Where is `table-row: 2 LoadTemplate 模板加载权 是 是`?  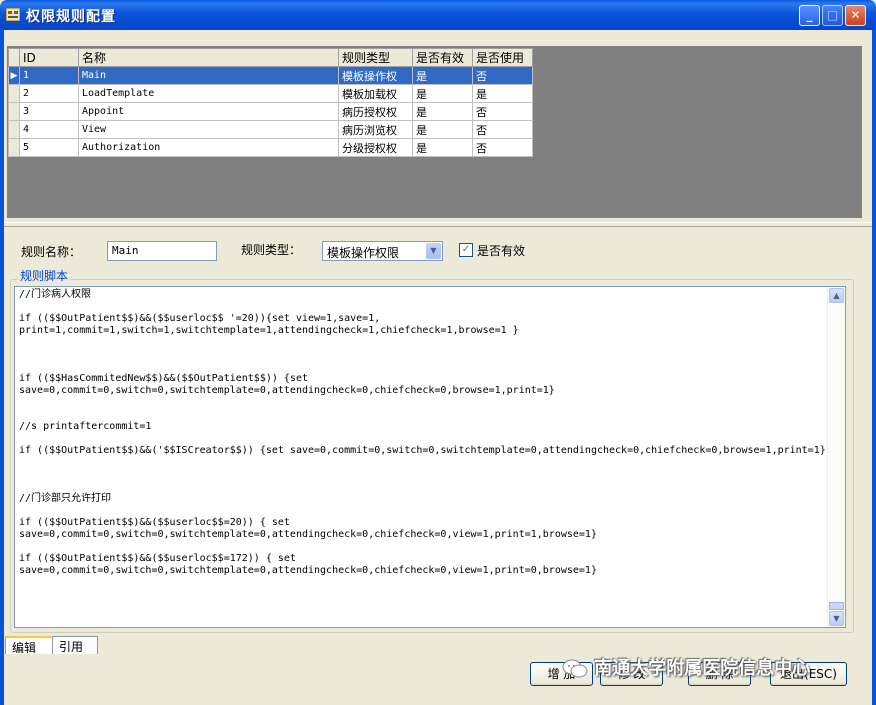
table-row: 2 LoadTemplate 模板加载权 是 是 is located at coordinates (270, 93).